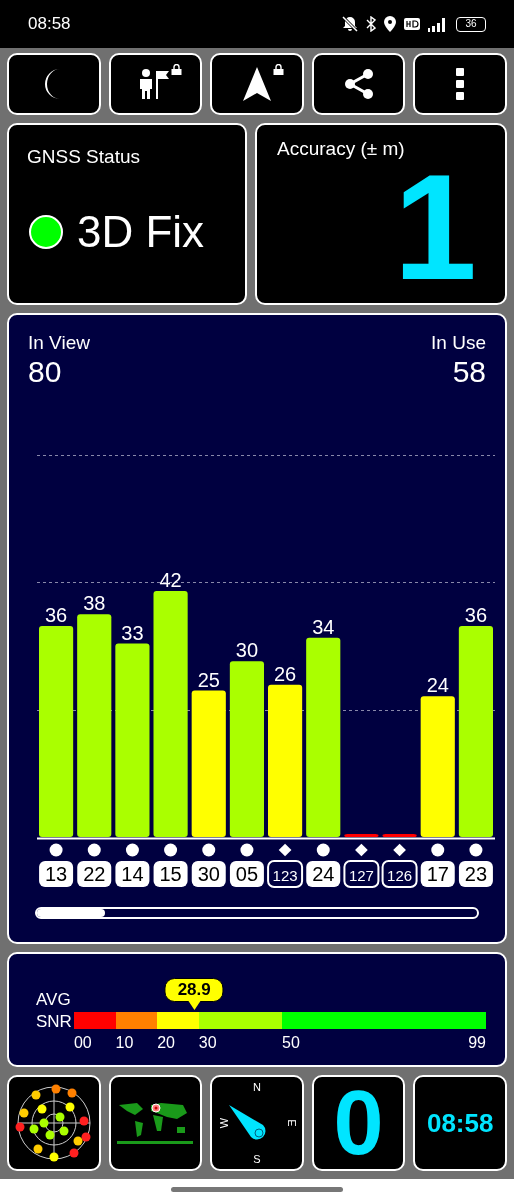  Describe the element at coordinates (54, 1022) in the screenshot. I see `snr-label: SNR` at that location.